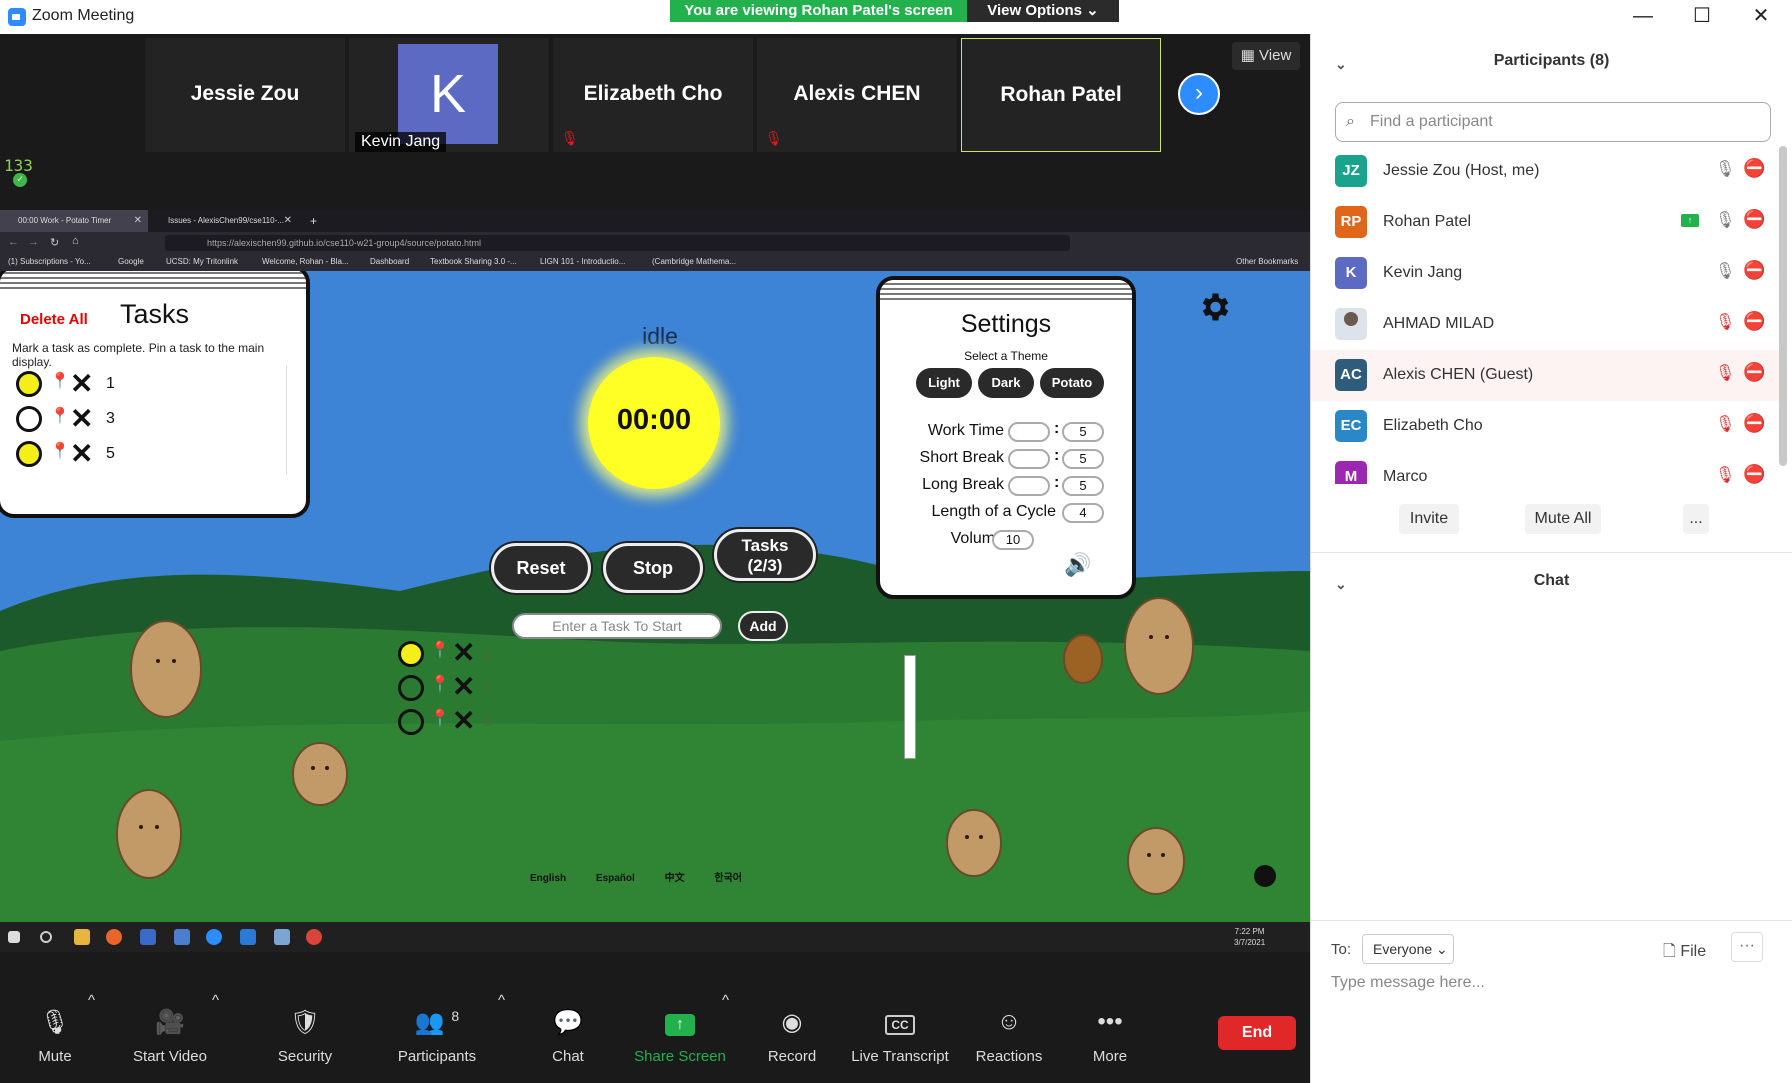 The image size is (1792, 1083). I want to click on participant-row: AHMAD MILAD 🎙 ⛔, so click(1546, 324).